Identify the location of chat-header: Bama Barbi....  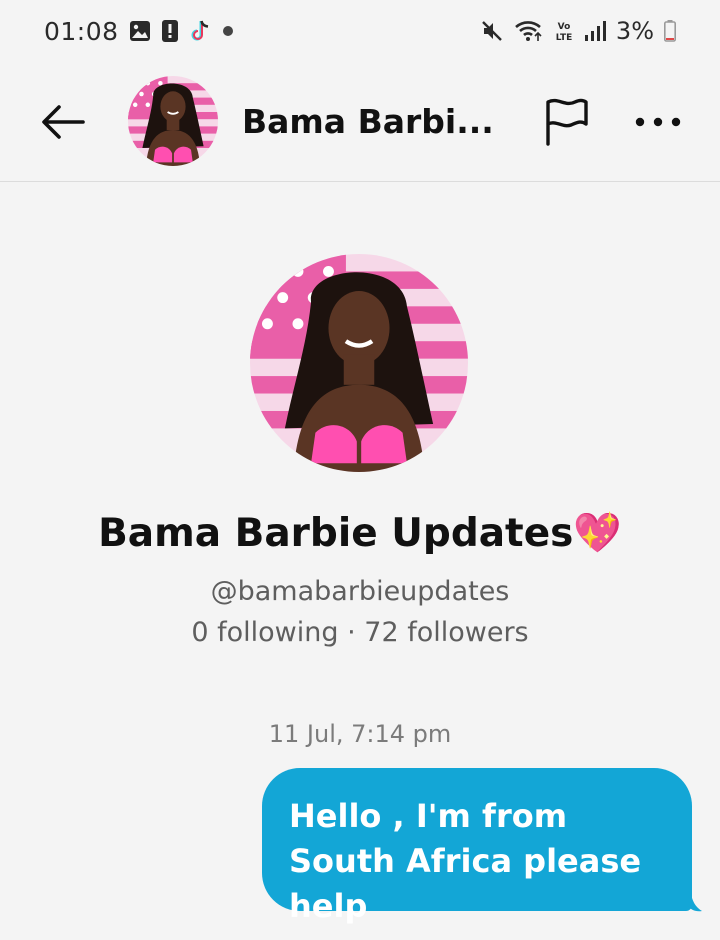
(360, 122).